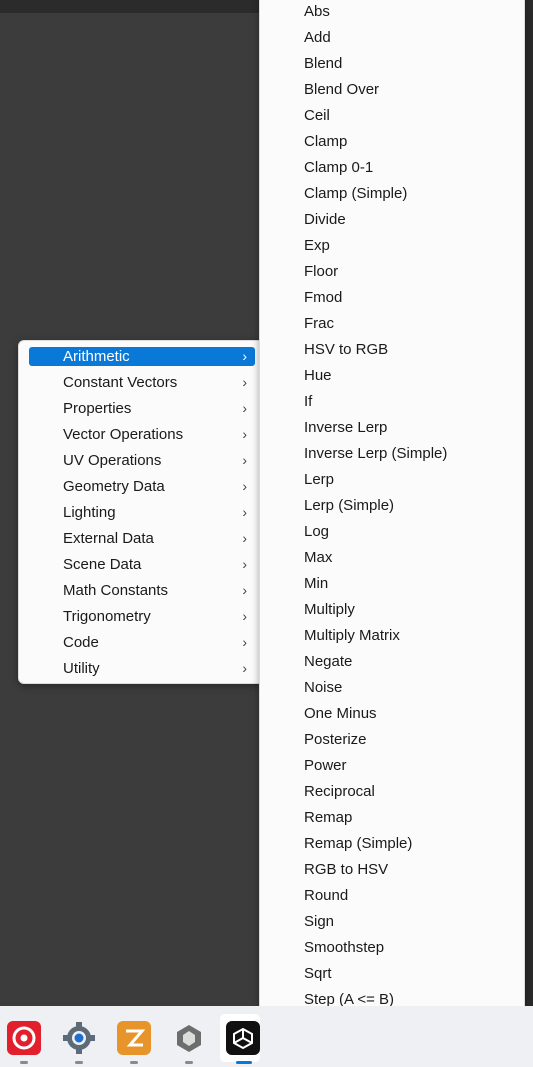  Describe the element at coordinates (79, 1038) in the screenshot. I see `settings-gear-icon` at that location.